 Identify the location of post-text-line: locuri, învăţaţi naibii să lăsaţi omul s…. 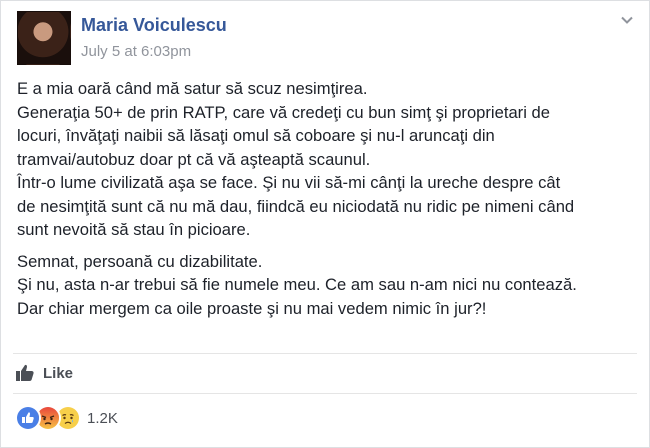
(256, 135).